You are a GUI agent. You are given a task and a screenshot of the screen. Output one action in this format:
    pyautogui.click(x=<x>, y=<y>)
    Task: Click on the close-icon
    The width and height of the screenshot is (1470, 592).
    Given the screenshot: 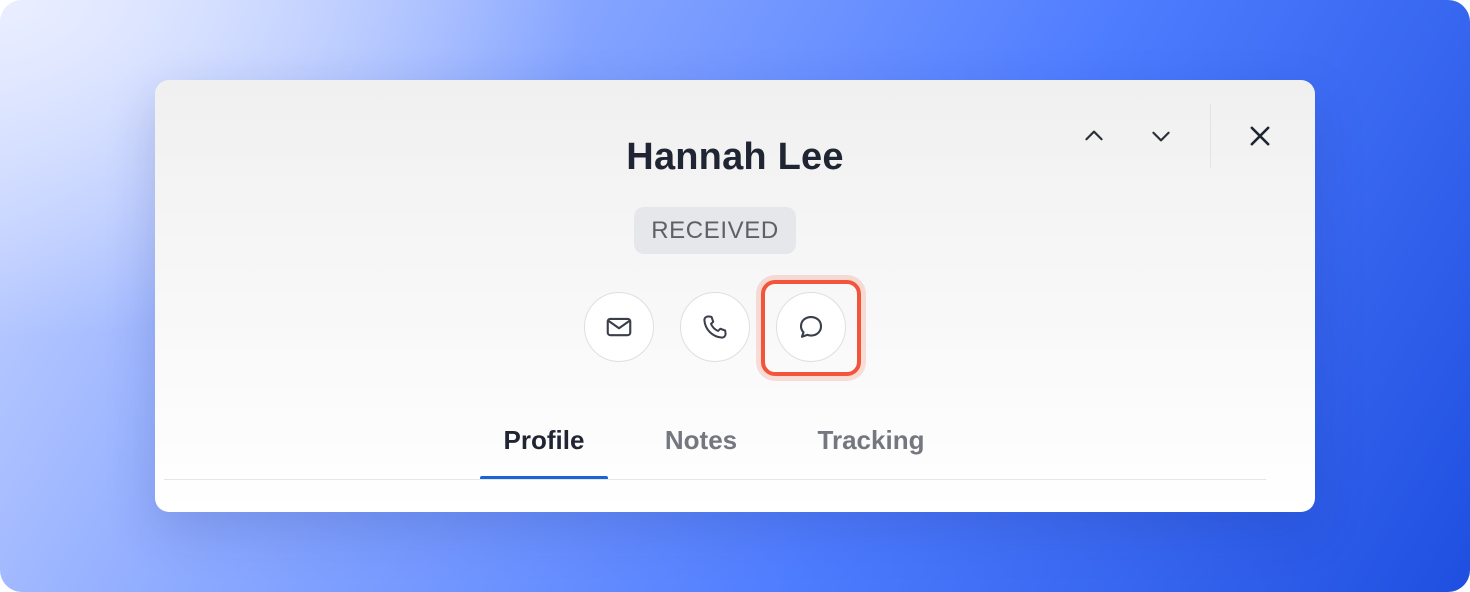 What is the action you would take?
    pyautogui.click(x=1260, y=136)
    